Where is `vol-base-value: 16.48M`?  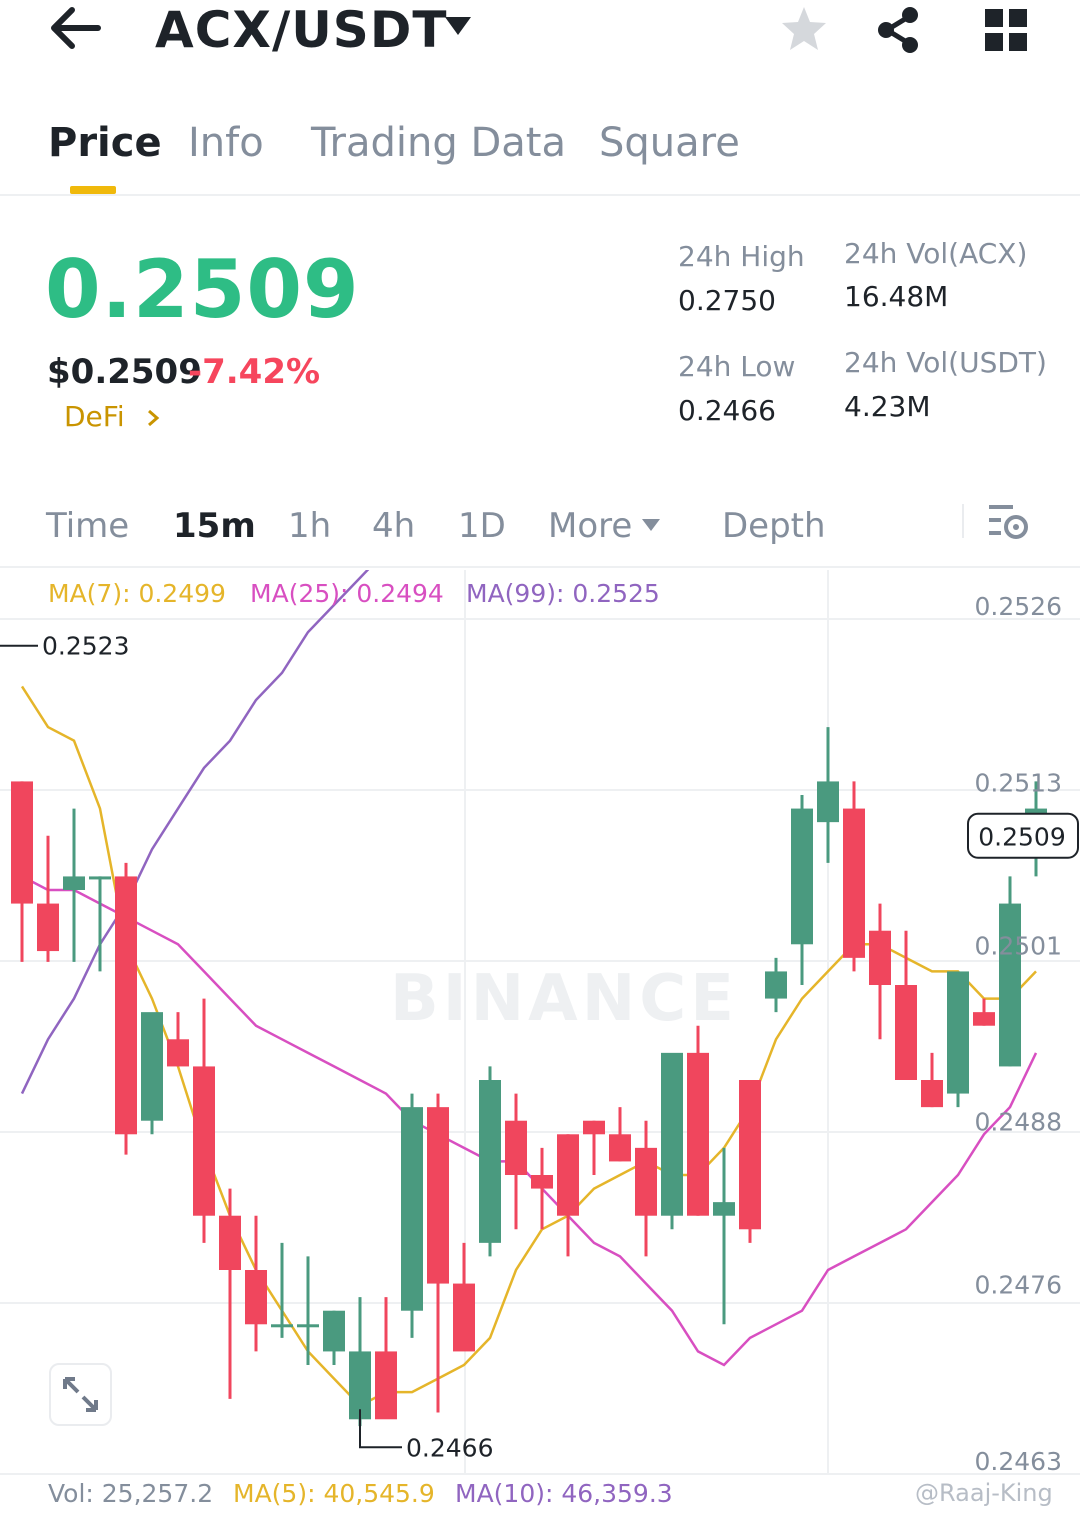 vol-base-value: 16.48M is located at coordinates (896, 296).